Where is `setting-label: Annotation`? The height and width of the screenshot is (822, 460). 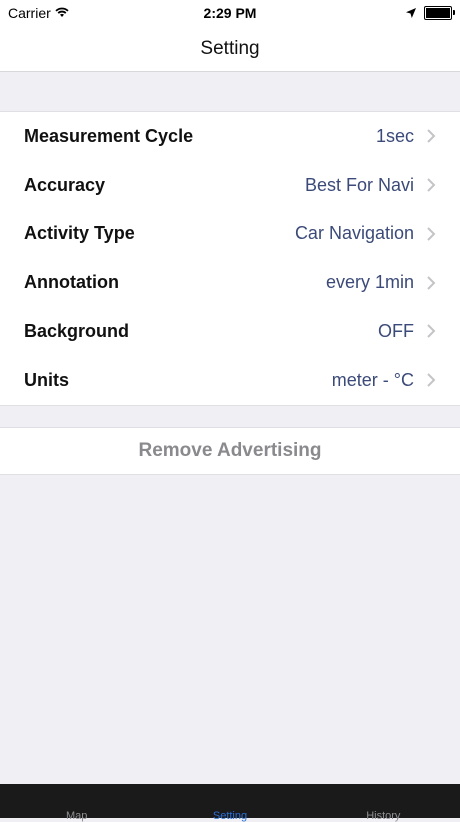 setting-label: Annotation is located at coordinates (71, 282).